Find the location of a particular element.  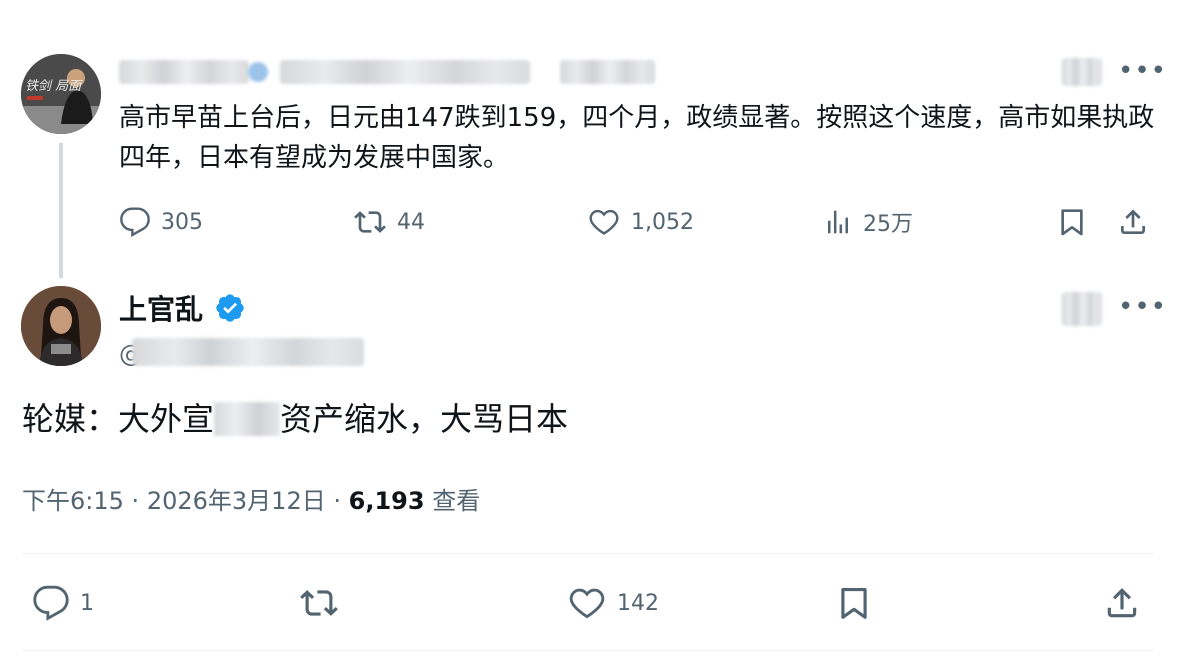

parent-avatar-image: 铁剑 局面 is located at coordinates (61, 94).